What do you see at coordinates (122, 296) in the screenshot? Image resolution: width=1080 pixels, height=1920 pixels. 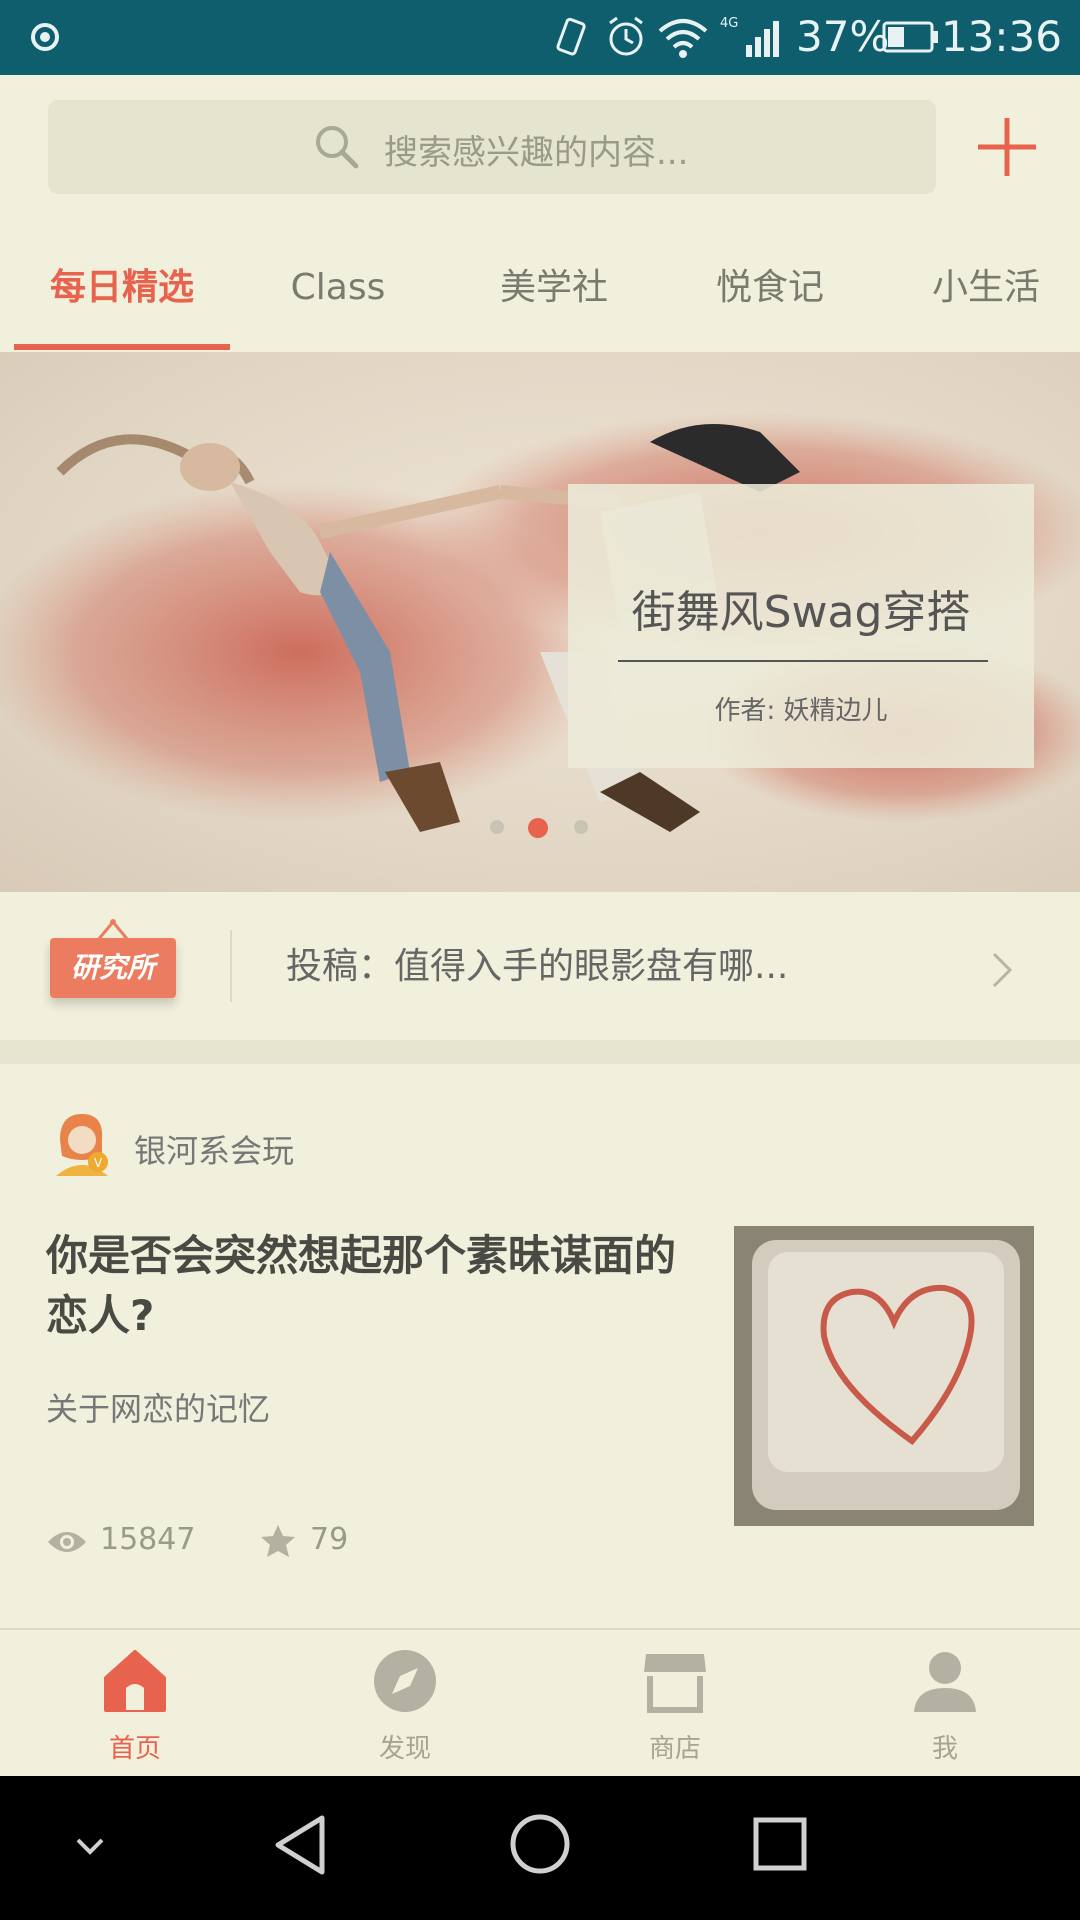 I see `tab-daily-picks: 每日精选` at bounding box center [122, 296].